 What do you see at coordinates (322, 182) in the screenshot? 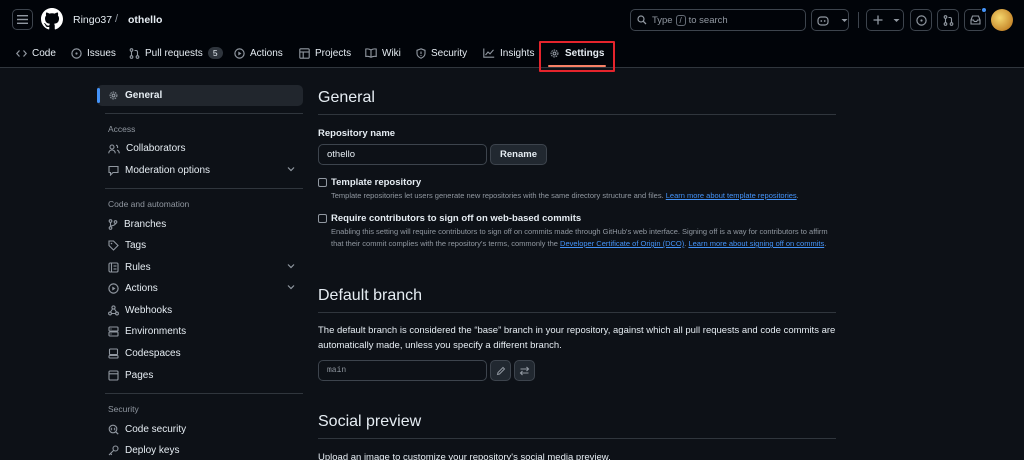
I see `template-repository-checkbox` at bounding box center [322, 182].